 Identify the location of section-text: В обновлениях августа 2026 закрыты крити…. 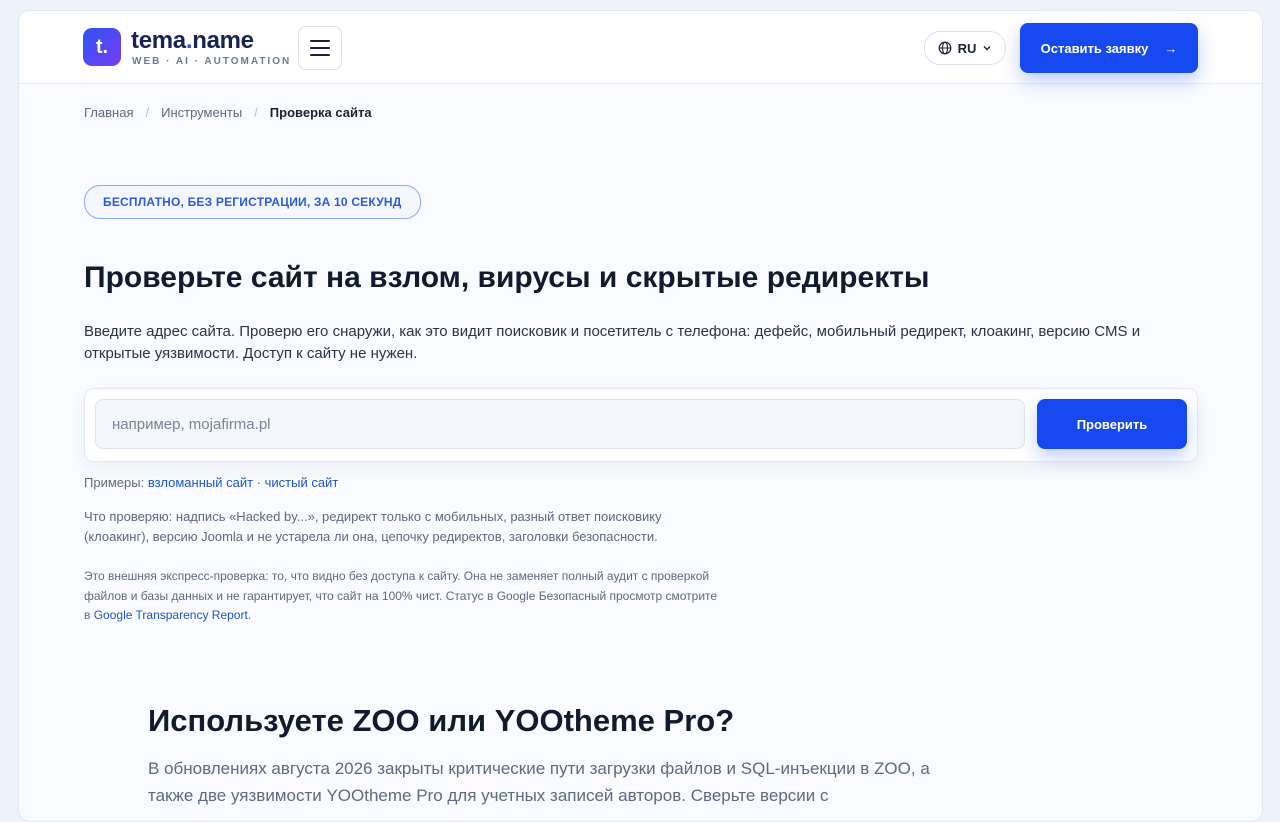
(539, 782).